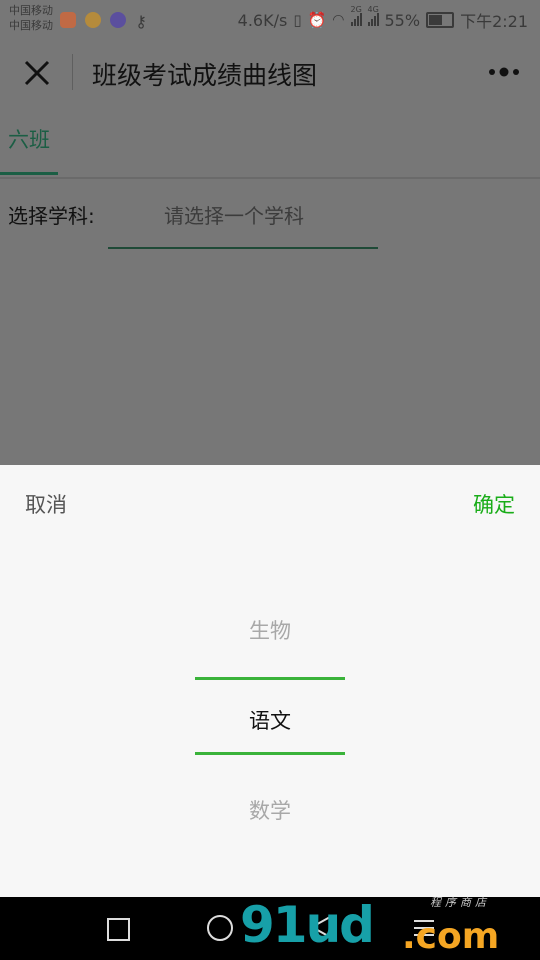 The width and height of the screenshot is (540, 960). Describe the element at coordinates (118, 19) in the screenshot. I see `video-app-icon` at that location.